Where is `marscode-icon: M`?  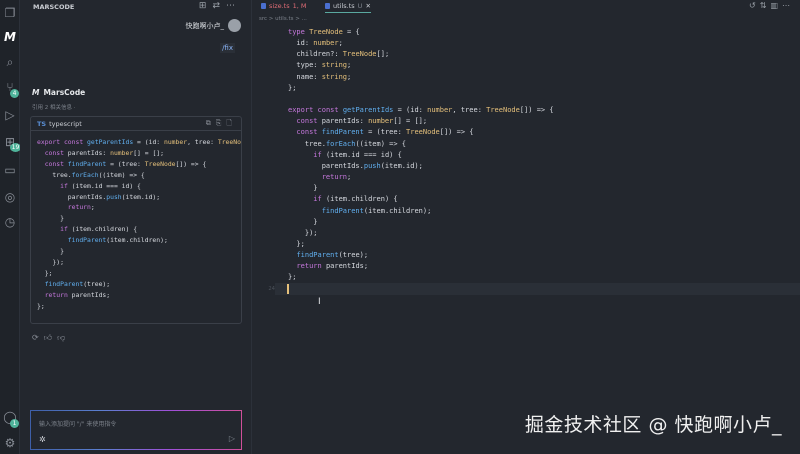 marscode-icon: M is located at coordinates (10, 37).